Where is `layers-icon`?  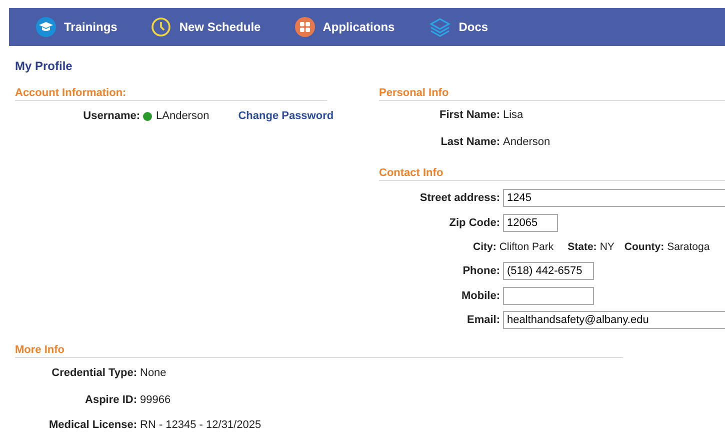 layers-icon is located at coordinates (439, 27).